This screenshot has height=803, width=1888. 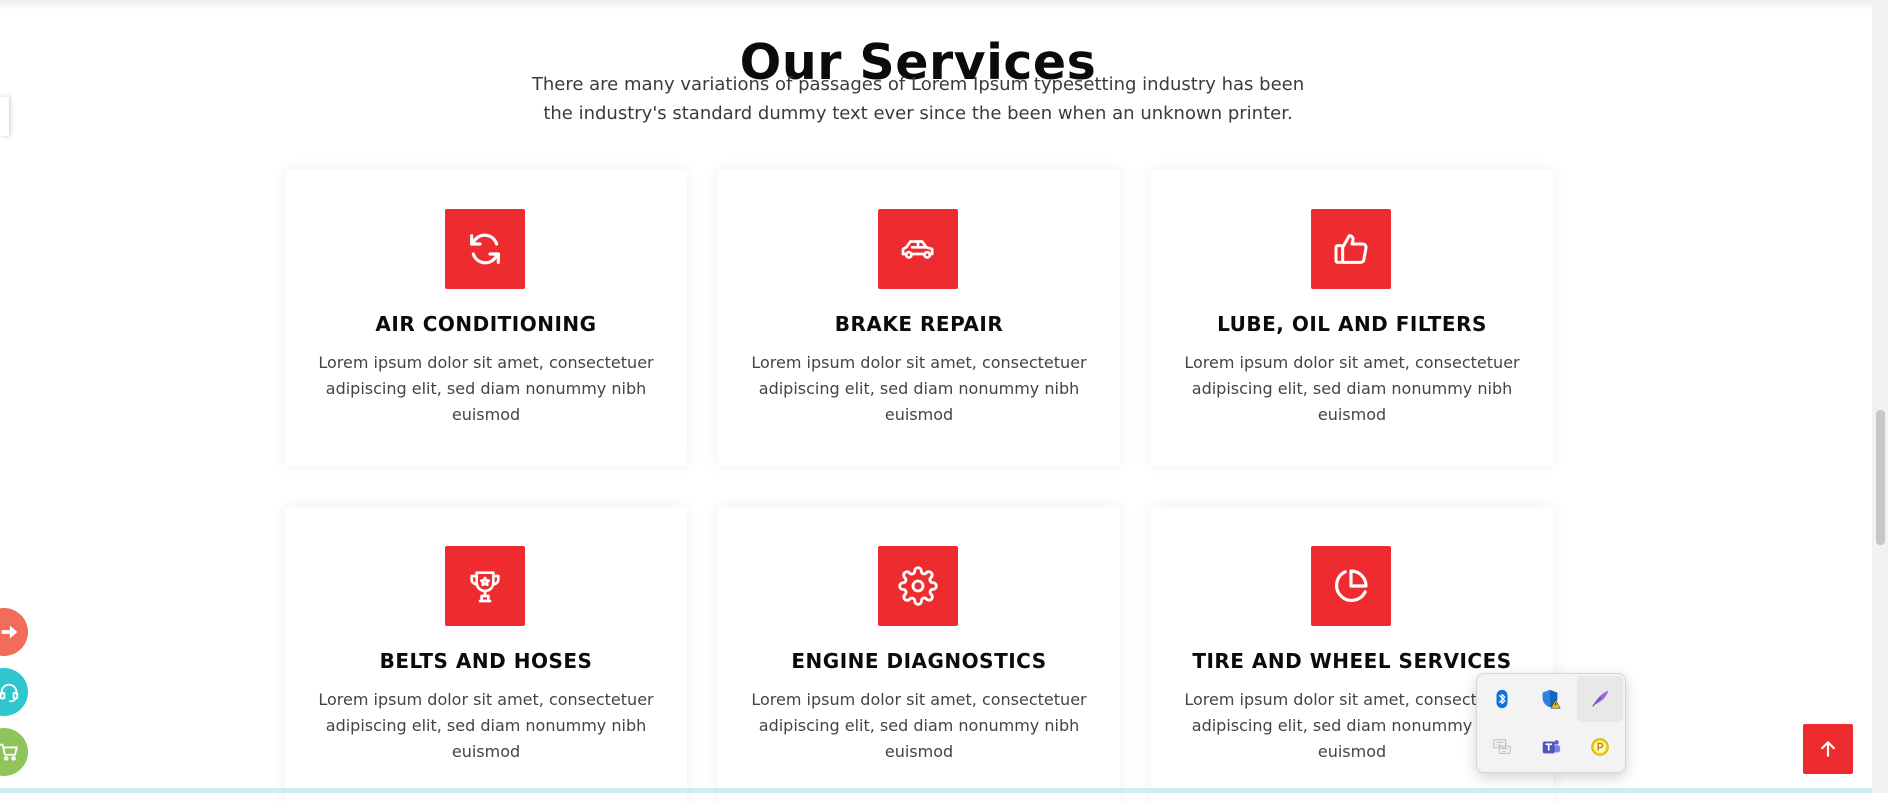 I want to click on tray-item-p-coin, so click(x=1600, y=747).